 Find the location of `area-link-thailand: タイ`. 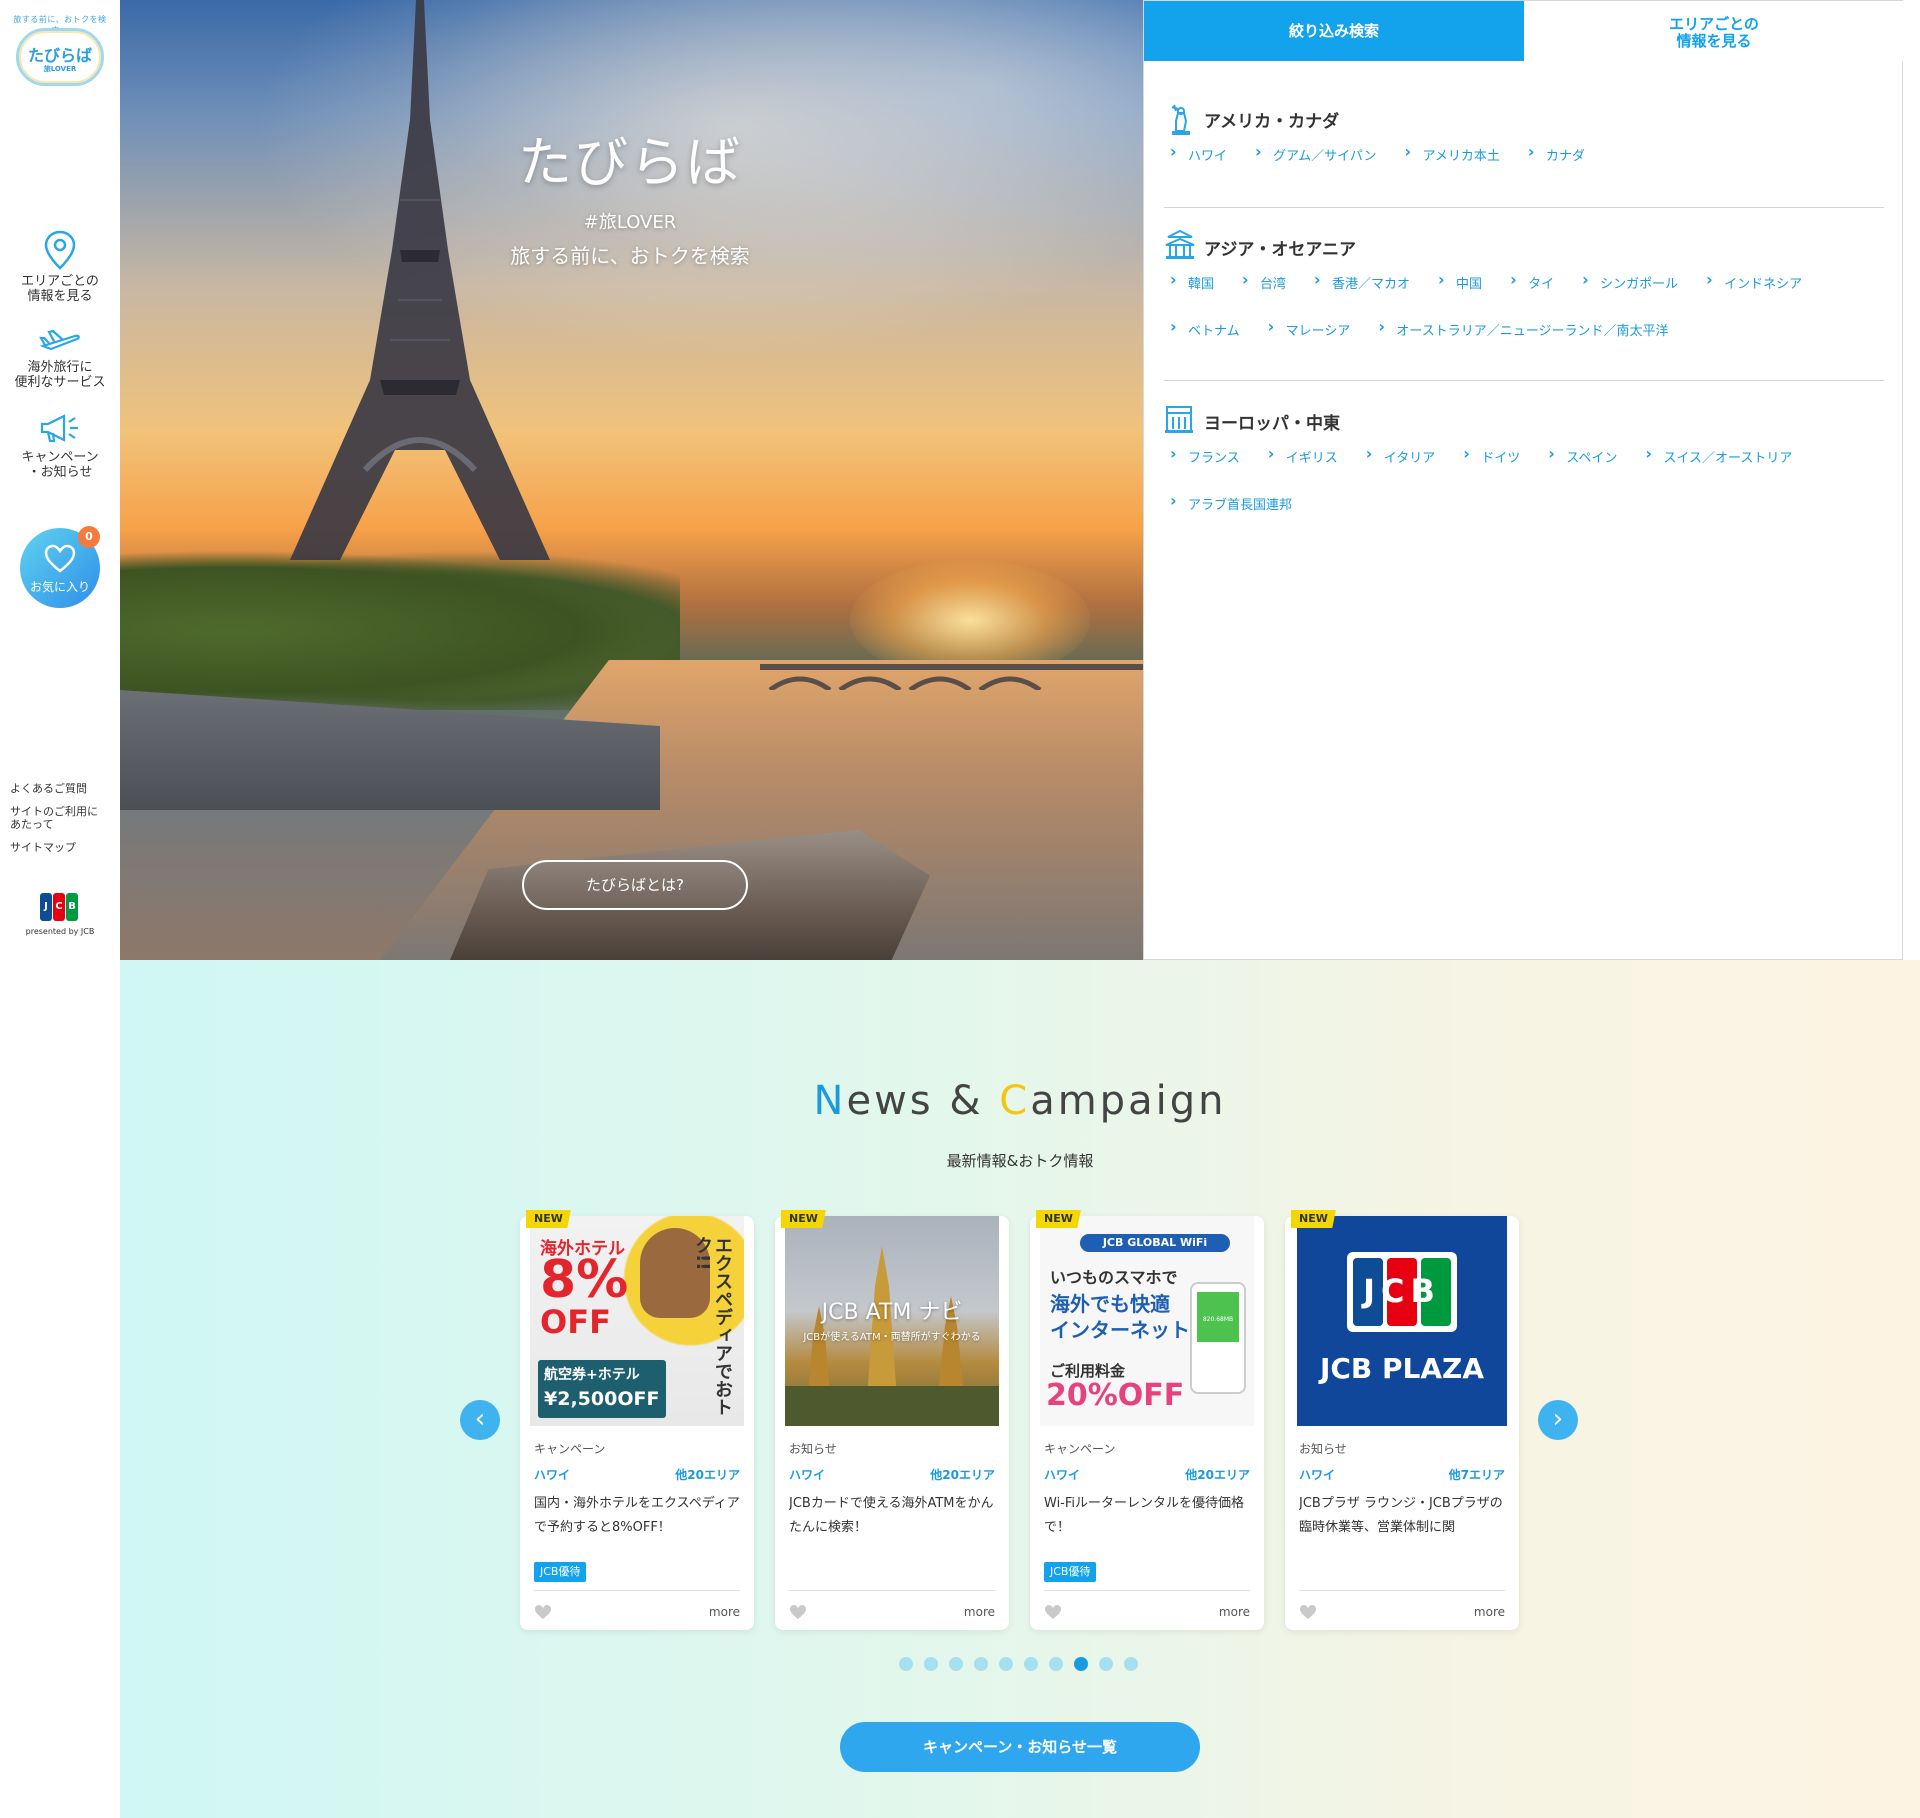

area-link-thailand: タイ is located at coordinates (1529, 281).